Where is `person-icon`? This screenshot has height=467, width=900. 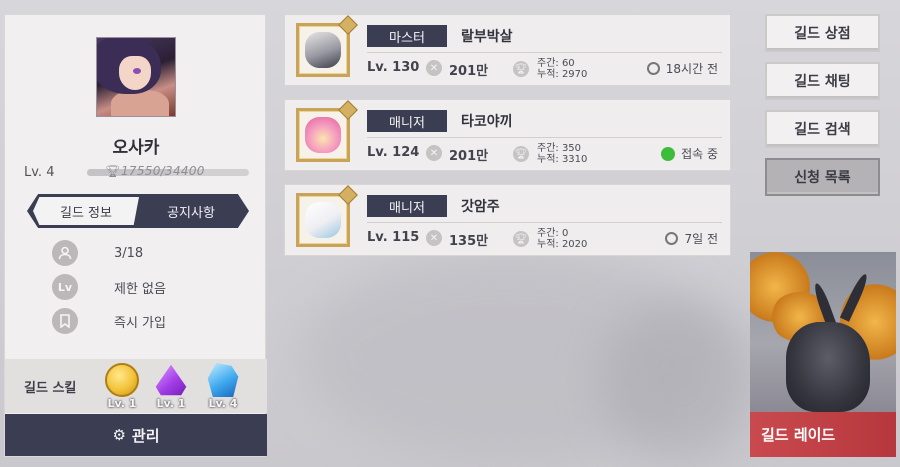
person-icon is located at coordinates (65, 253).